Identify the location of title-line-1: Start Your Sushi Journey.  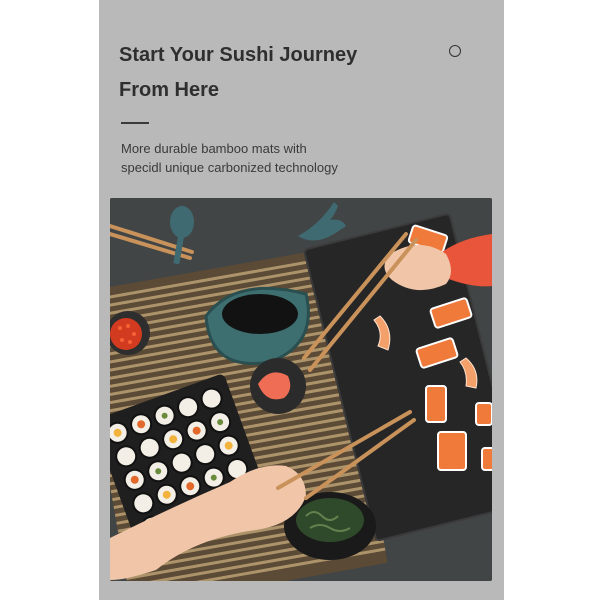
(238, 55).